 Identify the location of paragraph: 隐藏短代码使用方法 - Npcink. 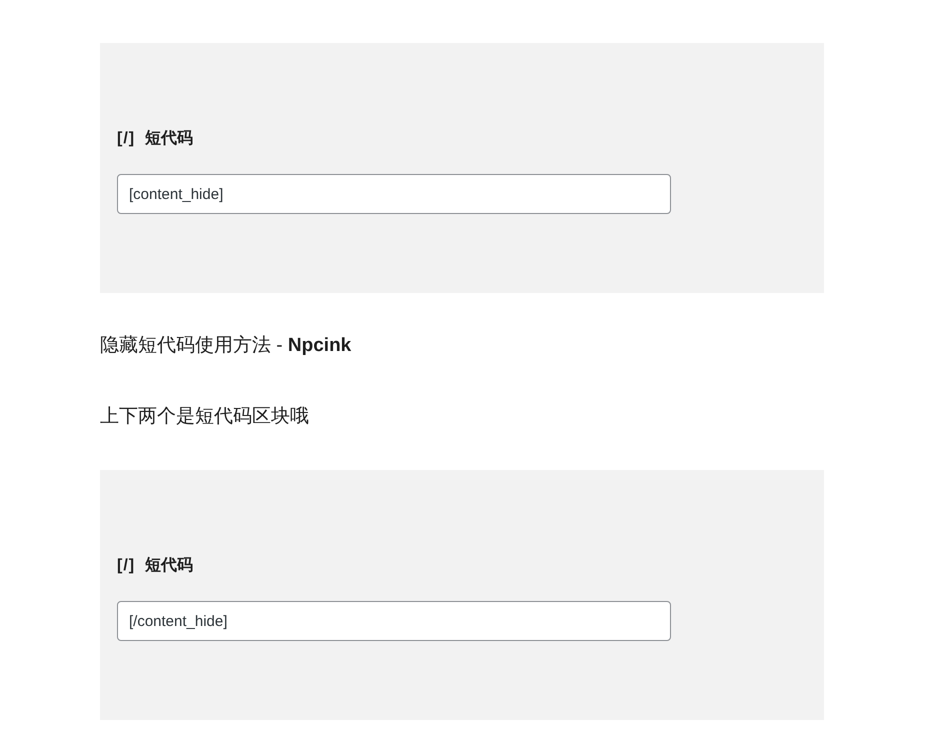
(226, 346).